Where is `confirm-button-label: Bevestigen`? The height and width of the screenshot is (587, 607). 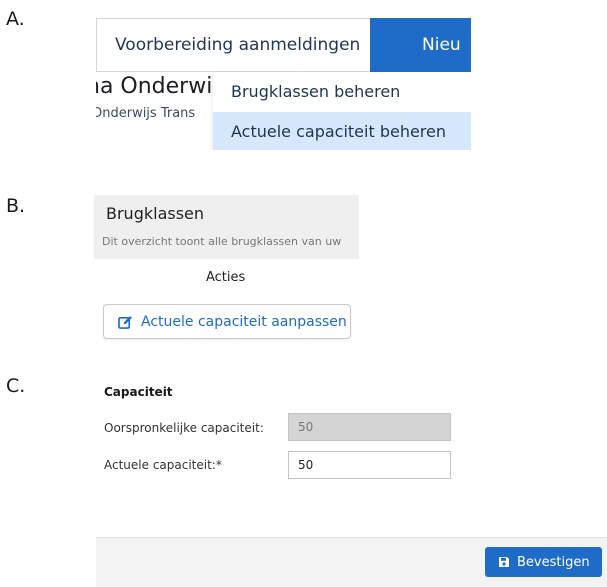
confirm-button-label: Bevestigen is located at coordinates (553, 562).